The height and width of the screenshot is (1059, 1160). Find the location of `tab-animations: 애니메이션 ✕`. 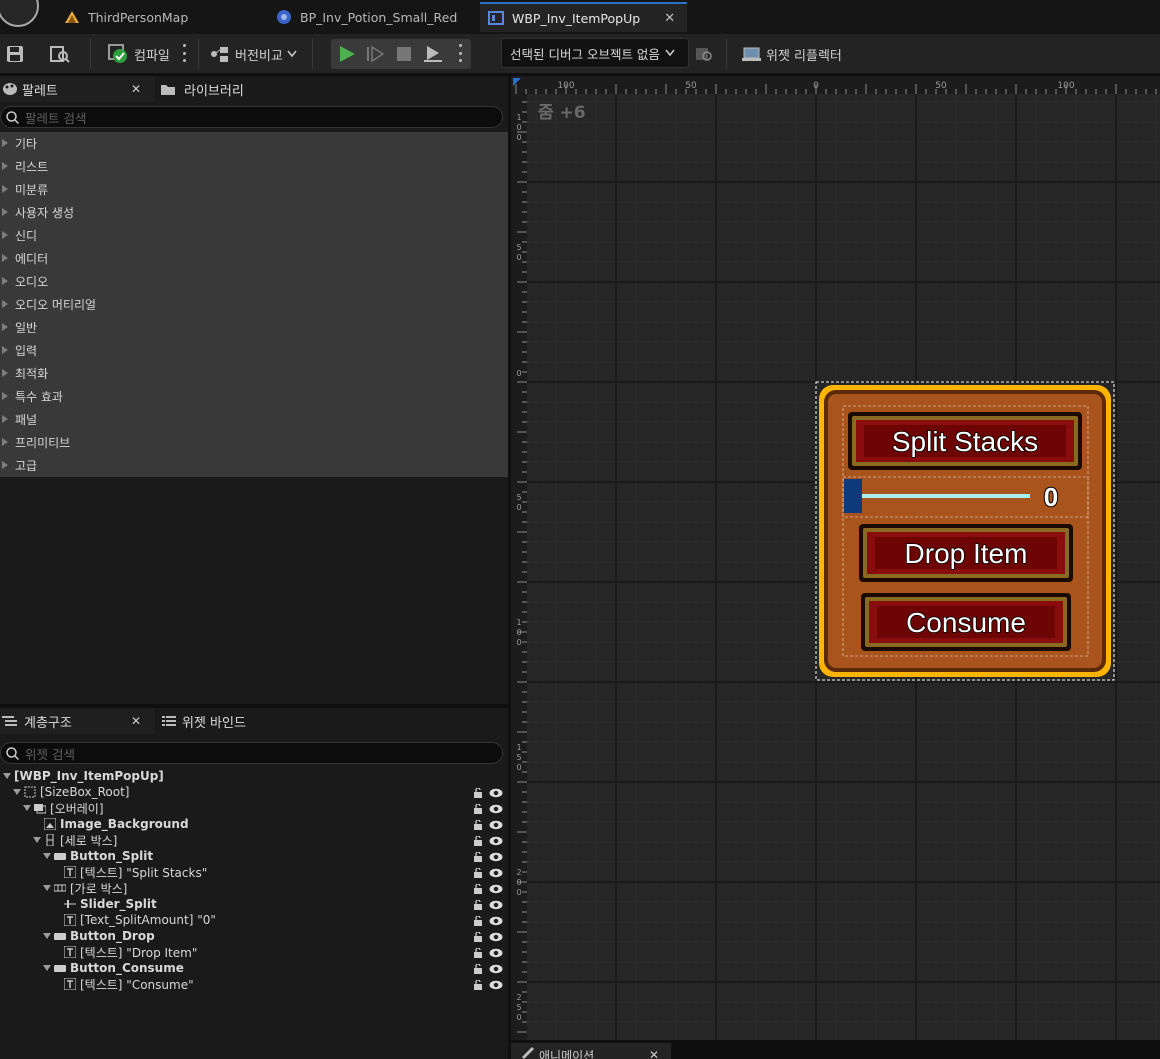

tab-animations: 애니메이션 ✕ is located at coordinates (591, 1051).